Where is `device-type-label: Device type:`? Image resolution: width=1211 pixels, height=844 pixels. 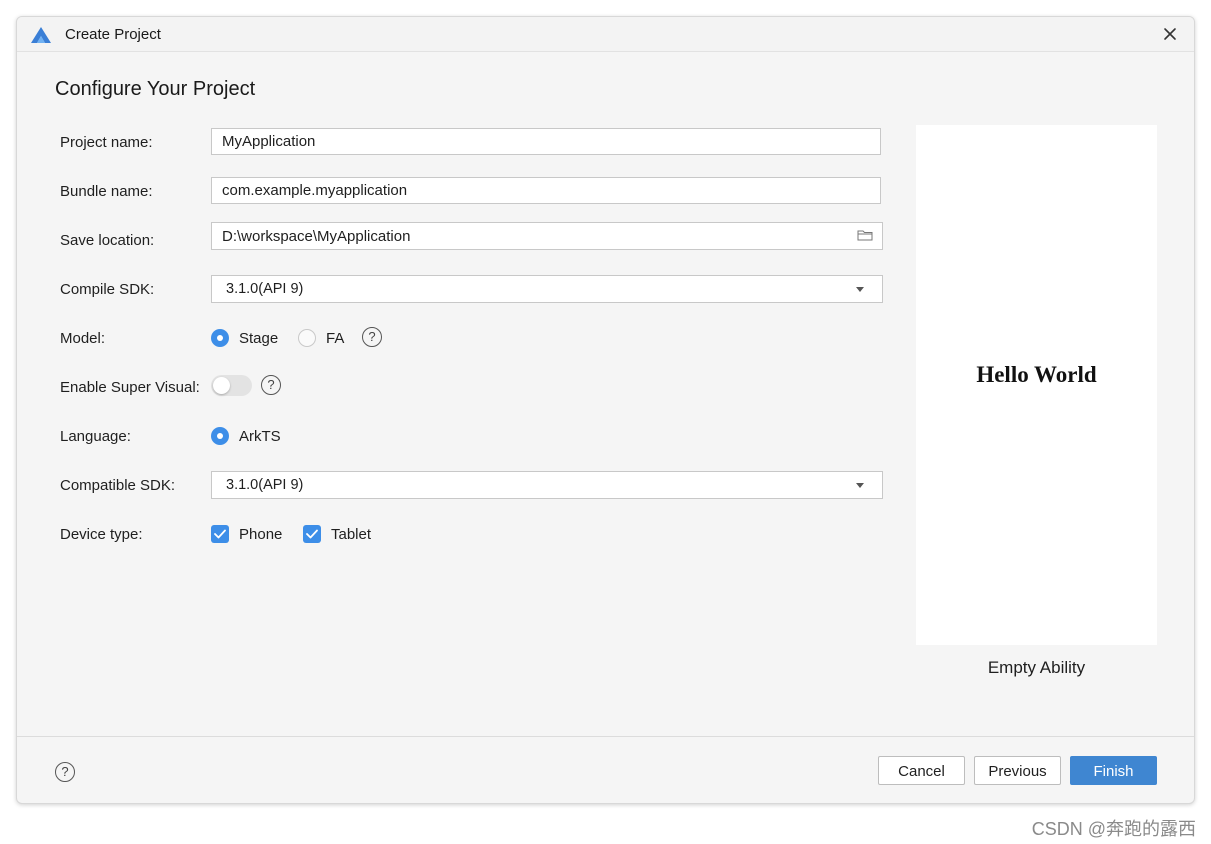
device-type-label: Device type: is located at coordinates (101, 534).